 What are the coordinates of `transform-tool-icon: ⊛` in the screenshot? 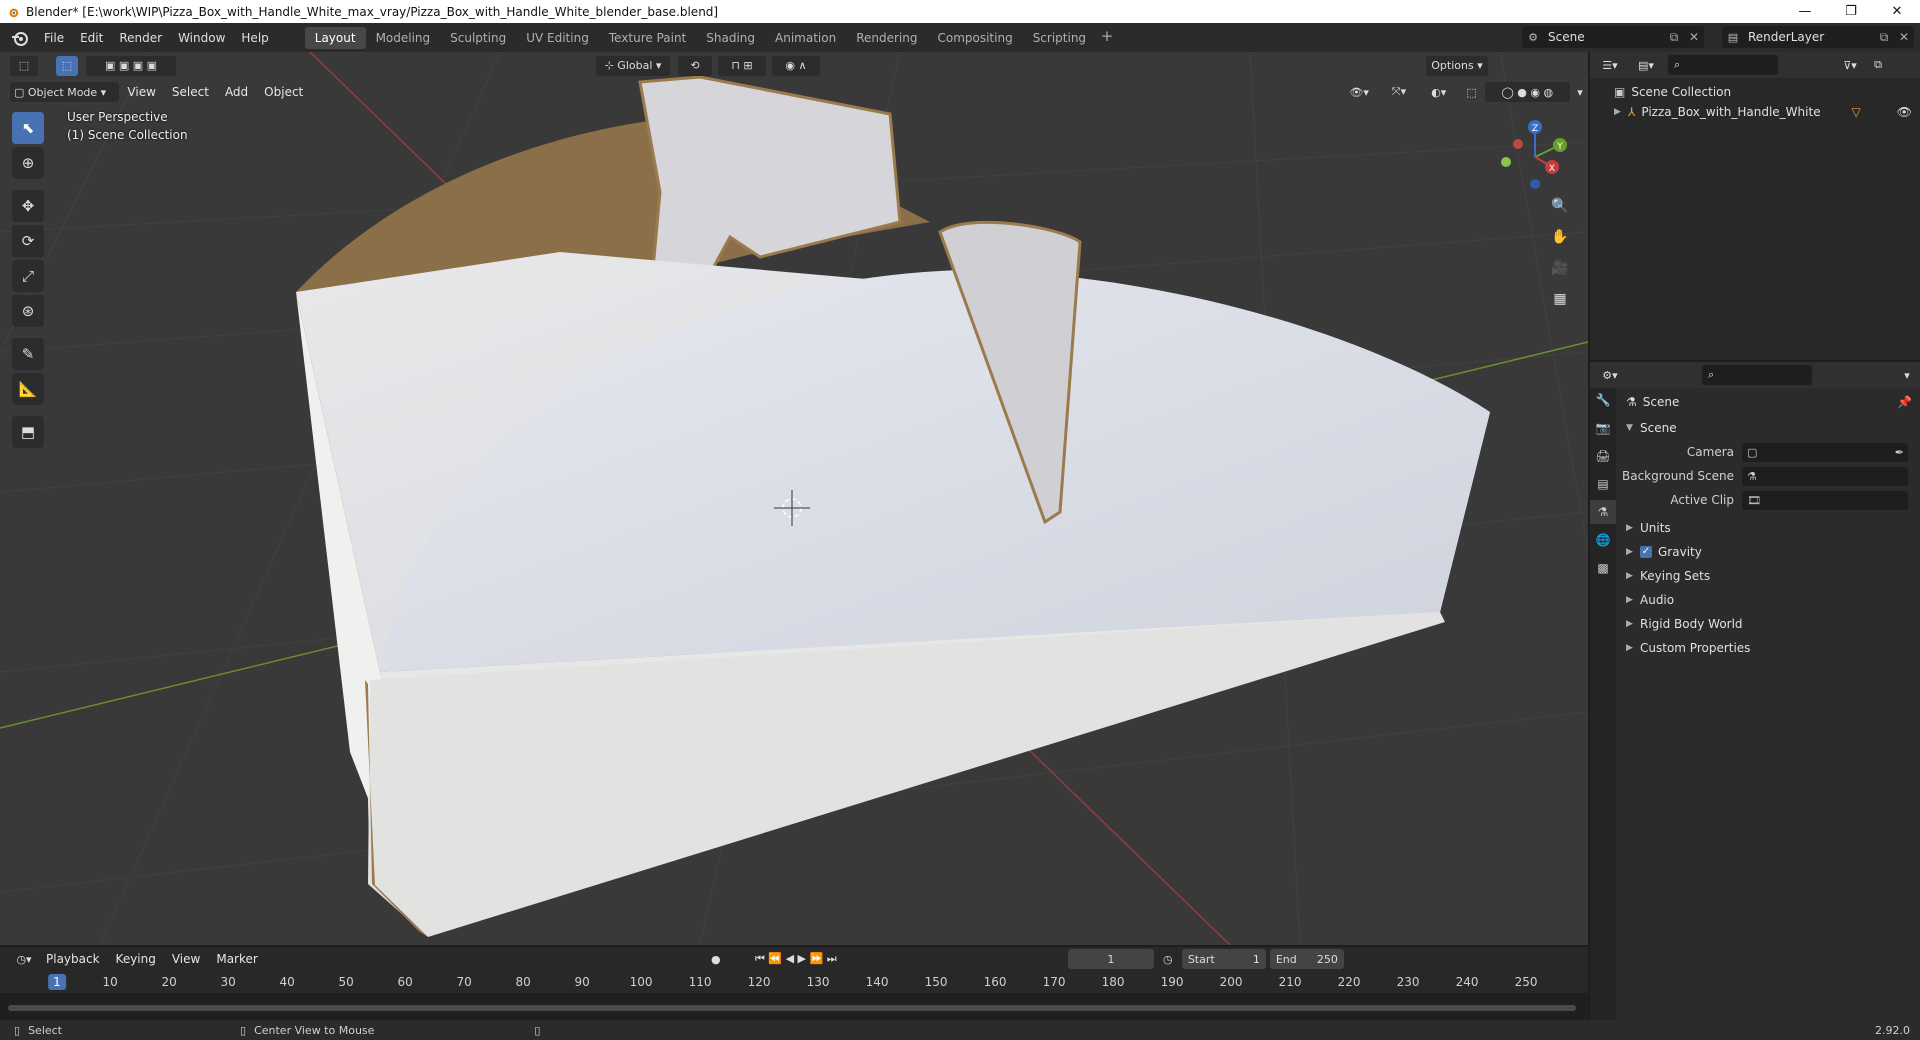 It's located at (28, 311).